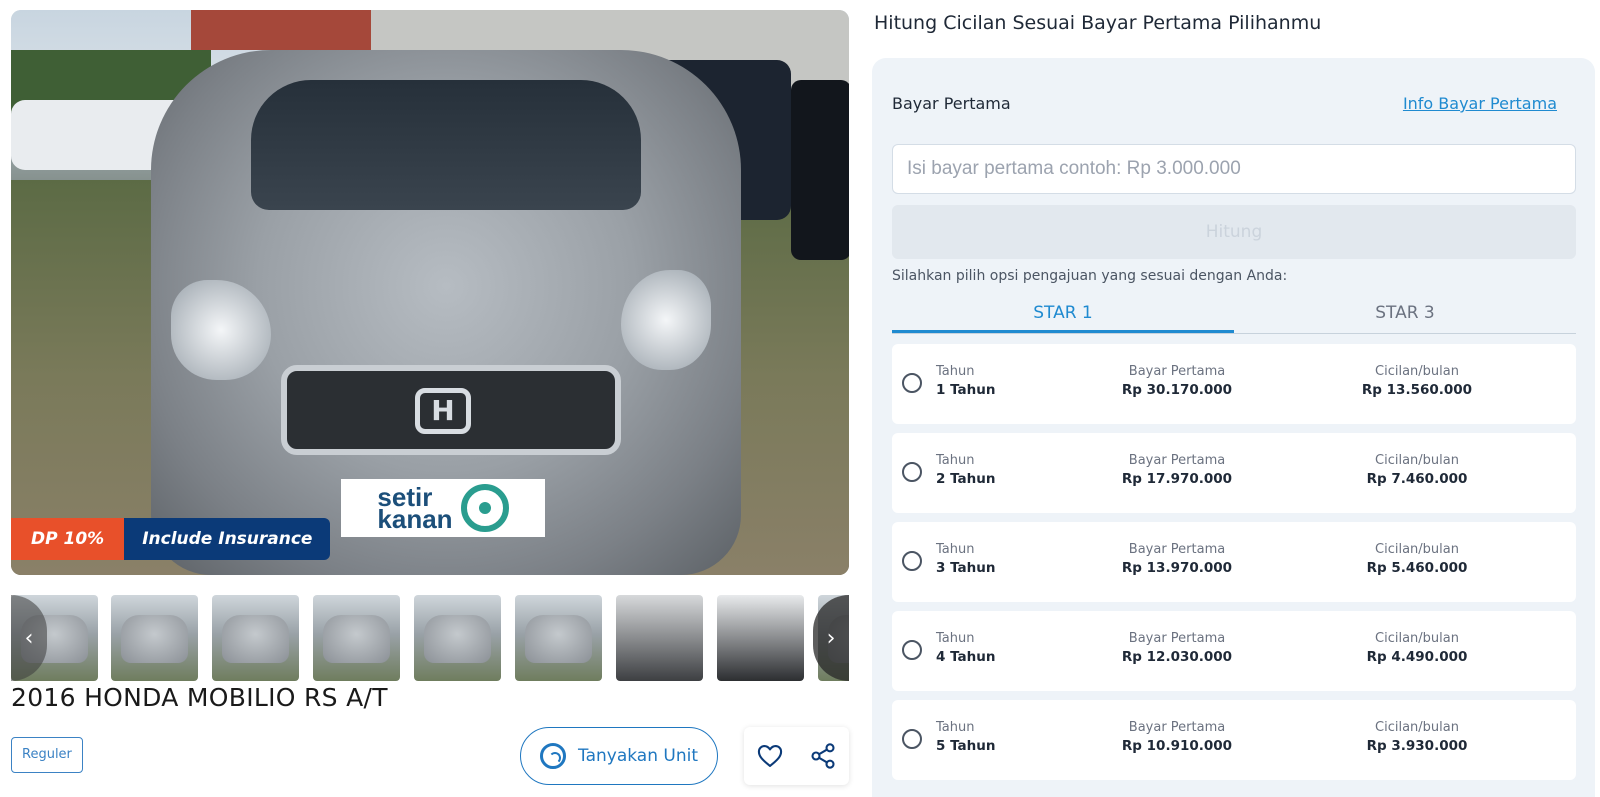 The height and width of the screenshot is (797, 1600). Describe the element at coordinates (1063, 313) in the screenshot. I see `tab-star-1: STAR 1` at that location.